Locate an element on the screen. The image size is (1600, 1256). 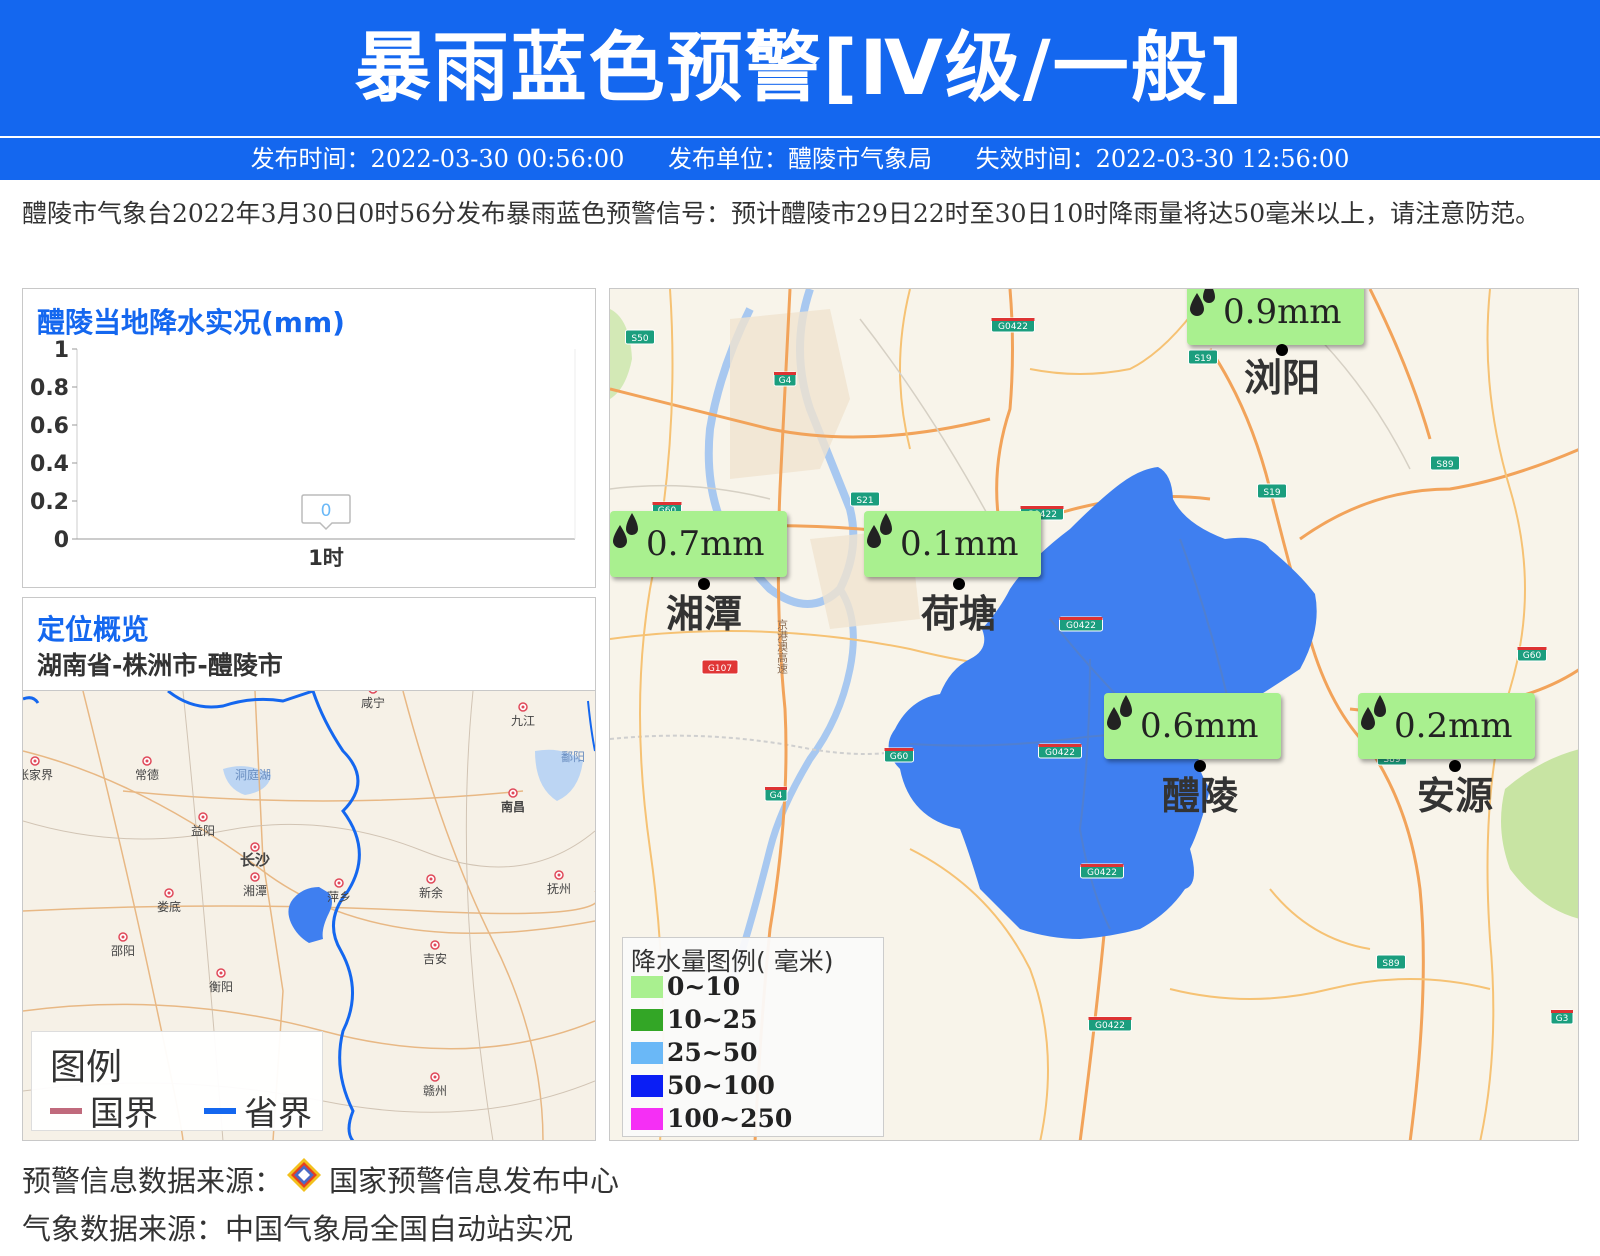
rain-label-anyuan: 0.2mm is located at coordinates (1446, 726).